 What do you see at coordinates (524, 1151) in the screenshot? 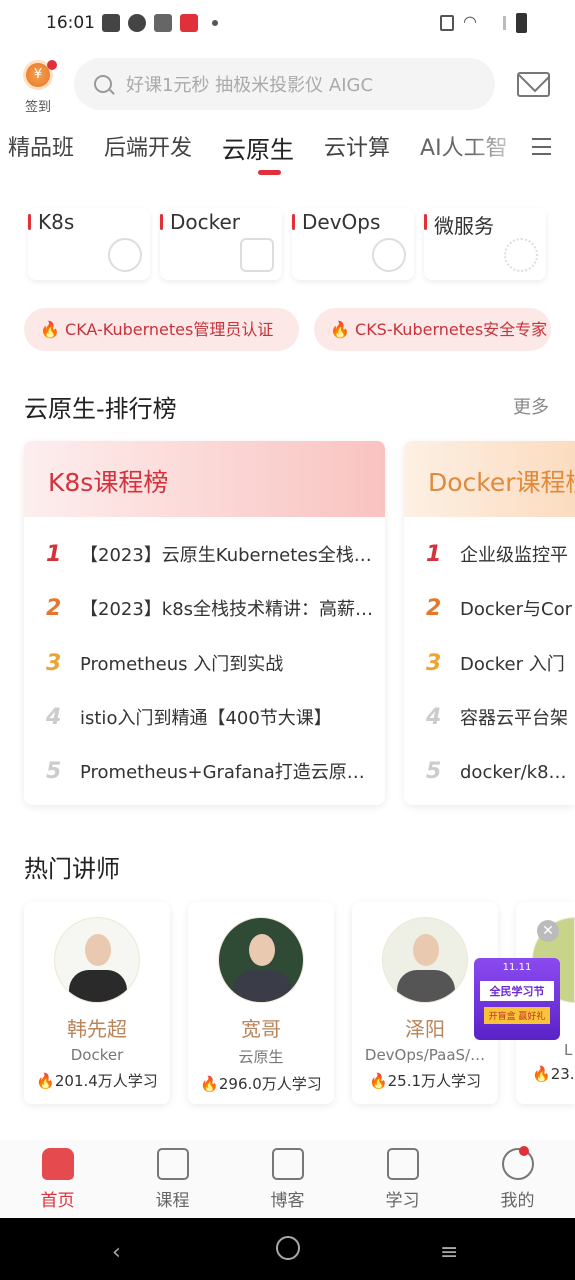
I see `notification-dot` at bounding box center [524, 1151].